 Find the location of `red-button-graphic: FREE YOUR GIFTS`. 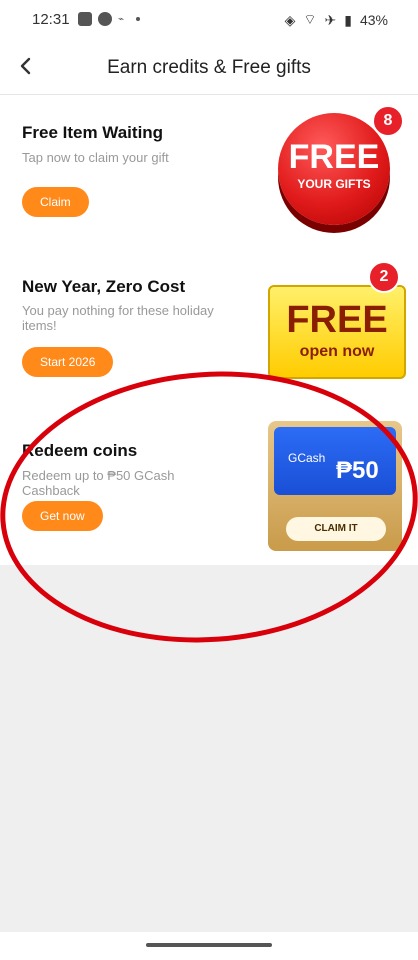

red-button-graphic: FREE YOUR GIFTS is located at coordinates (334, 169).